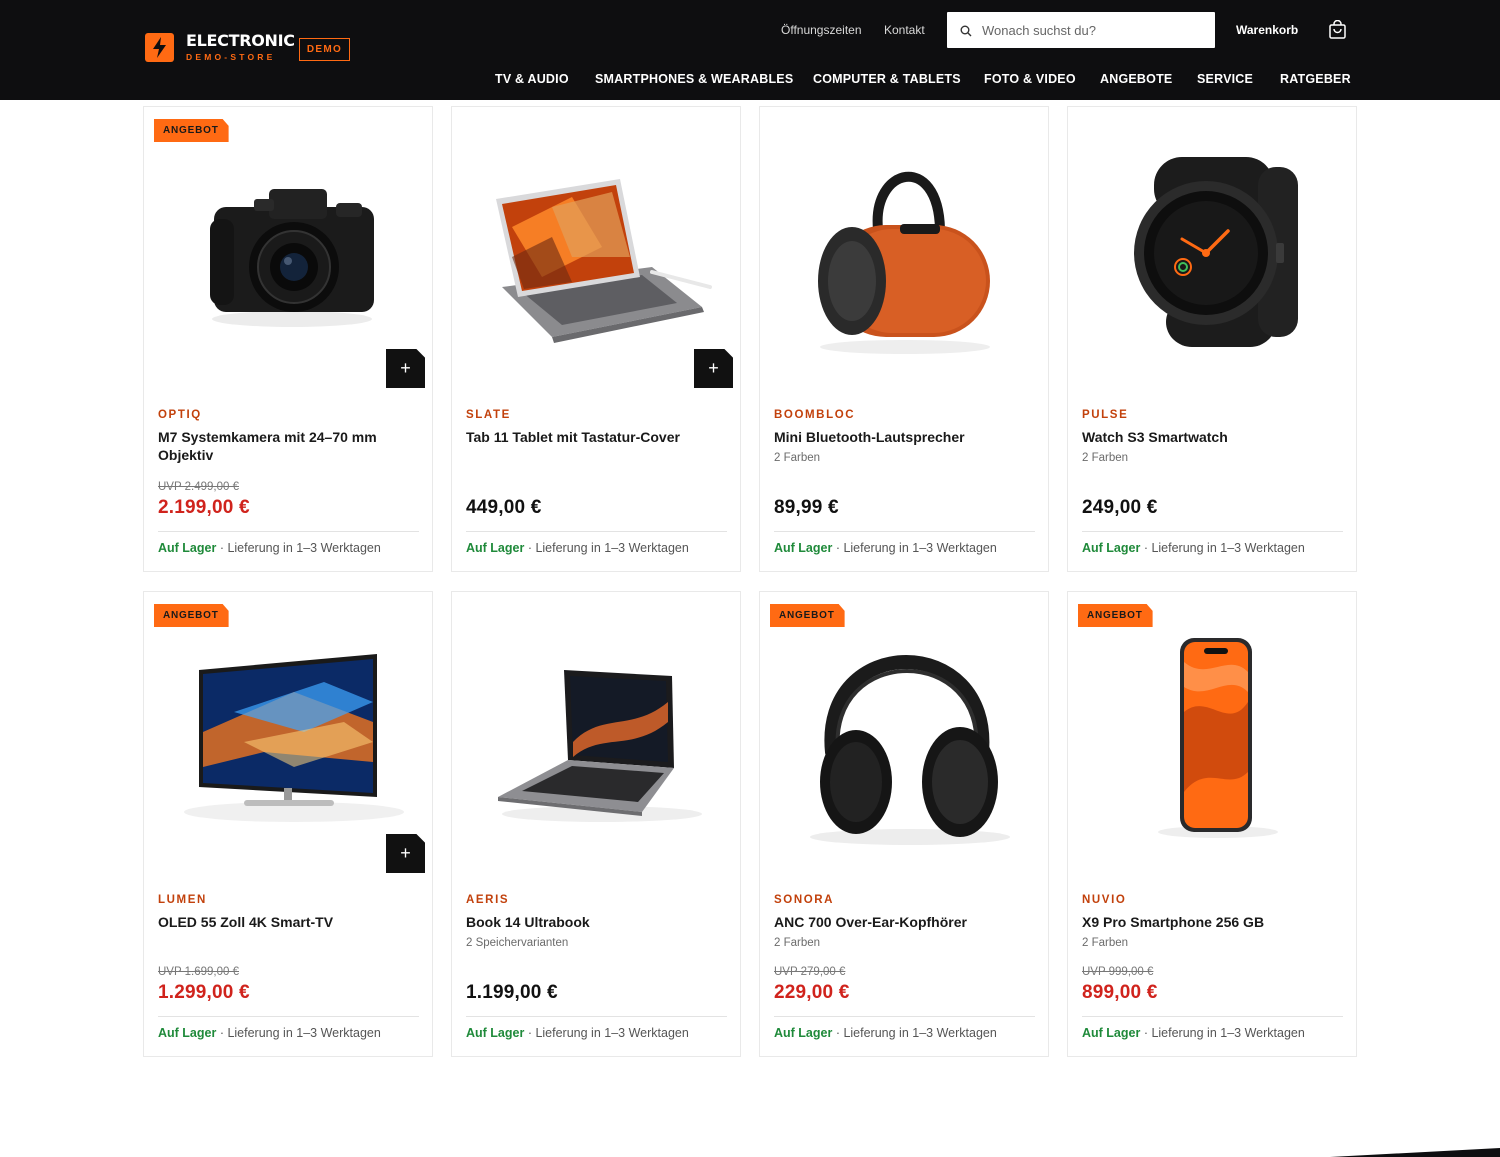 The width and height of the screenshot is (1500, 1157). What do you see at coordinates (324, 49) in the screenshot?
I see `demo-badge: DEMO` at bounding box center [324, 49].